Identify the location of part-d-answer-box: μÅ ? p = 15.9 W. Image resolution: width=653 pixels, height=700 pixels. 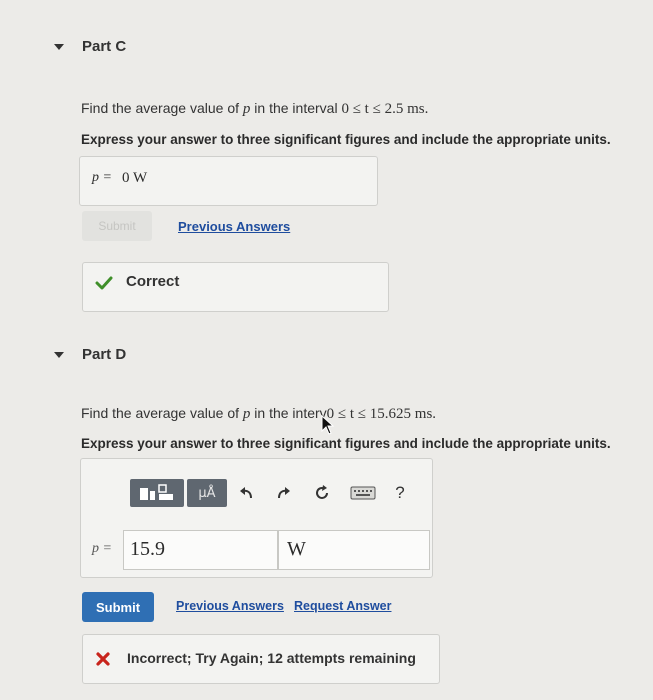
(256, 518).